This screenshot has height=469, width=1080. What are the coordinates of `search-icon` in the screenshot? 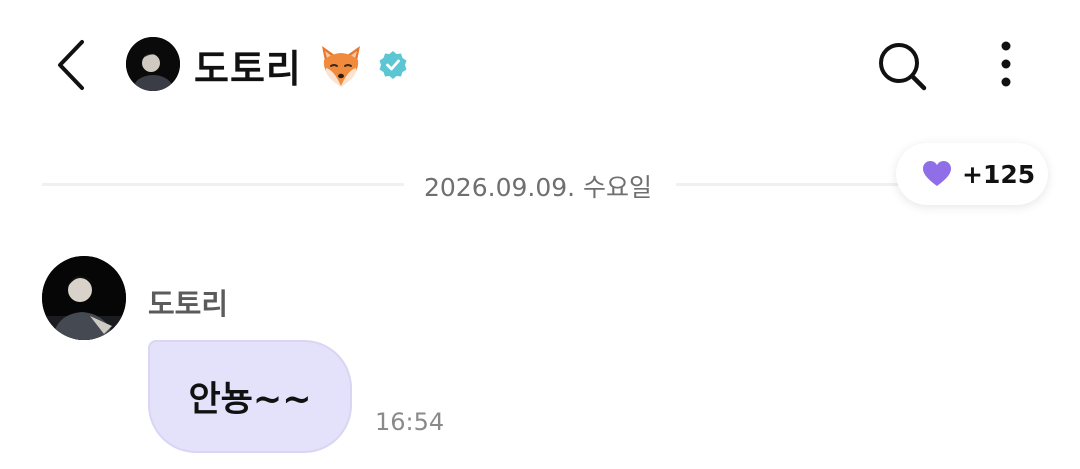 It's located at (903, 67).